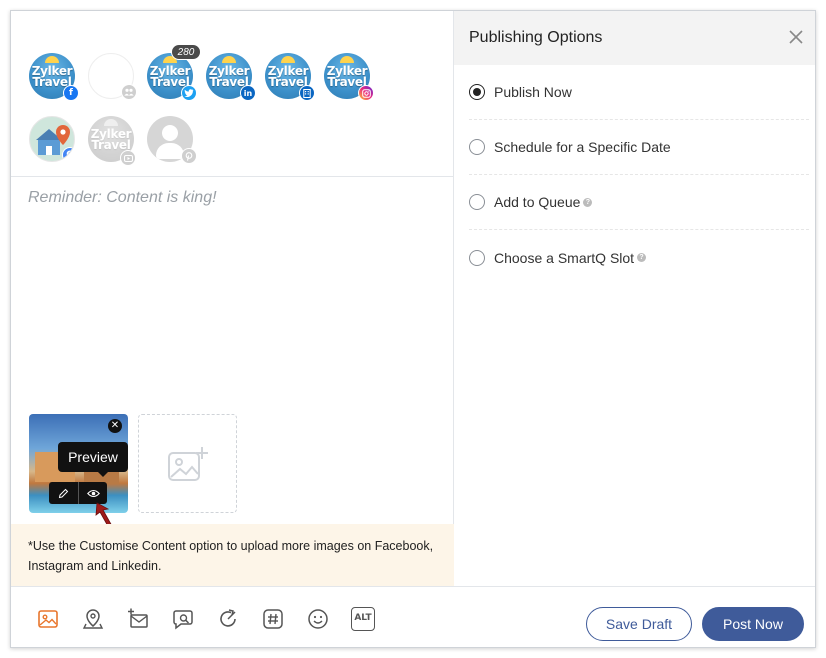 The height and width of the screenshot is (658, 826). Describe the element at coordinates (796, 37) in the screenshot. I see `close-icon` at that location.